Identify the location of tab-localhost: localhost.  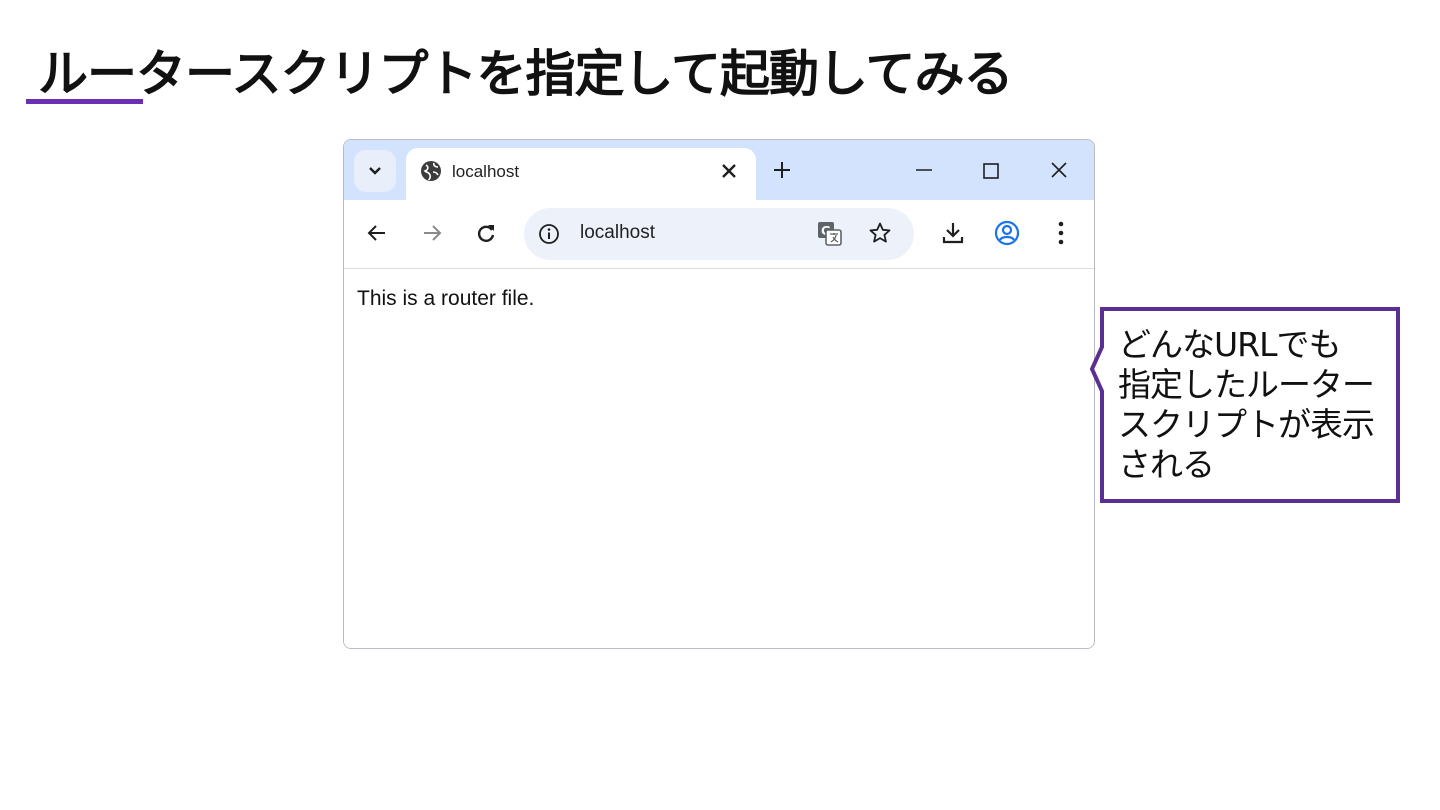
(581, 174).